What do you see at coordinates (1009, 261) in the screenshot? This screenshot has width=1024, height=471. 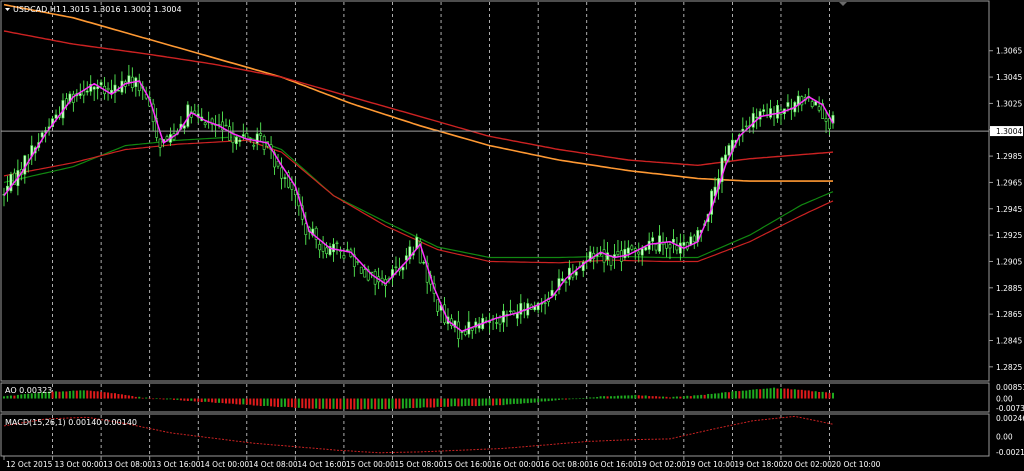 I see `price-tick-label: 1.2905` at bounding box center [1009, 261].